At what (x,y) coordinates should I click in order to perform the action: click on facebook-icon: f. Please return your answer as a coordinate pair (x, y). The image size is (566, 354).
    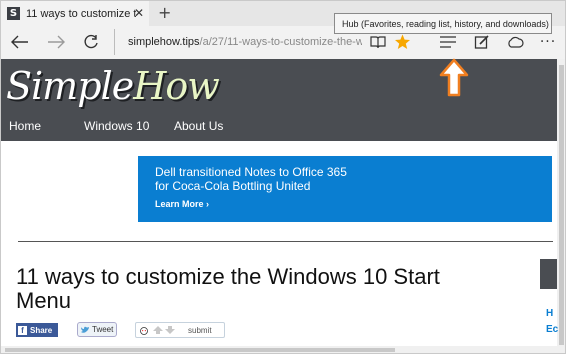
    Looking at the image, I should click on (22, 330).